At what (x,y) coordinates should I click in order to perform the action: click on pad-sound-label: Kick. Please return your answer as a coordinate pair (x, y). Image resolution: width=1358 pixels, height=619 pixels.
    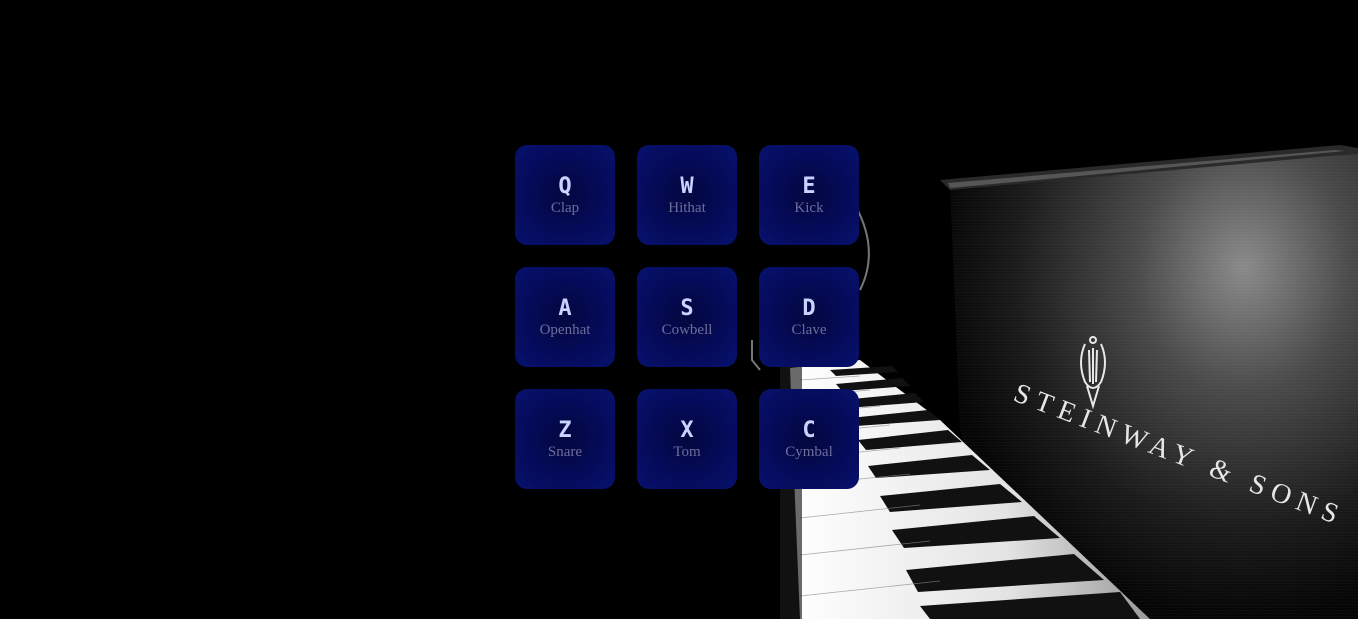
    Looking at the image, I should click on (809, 208).